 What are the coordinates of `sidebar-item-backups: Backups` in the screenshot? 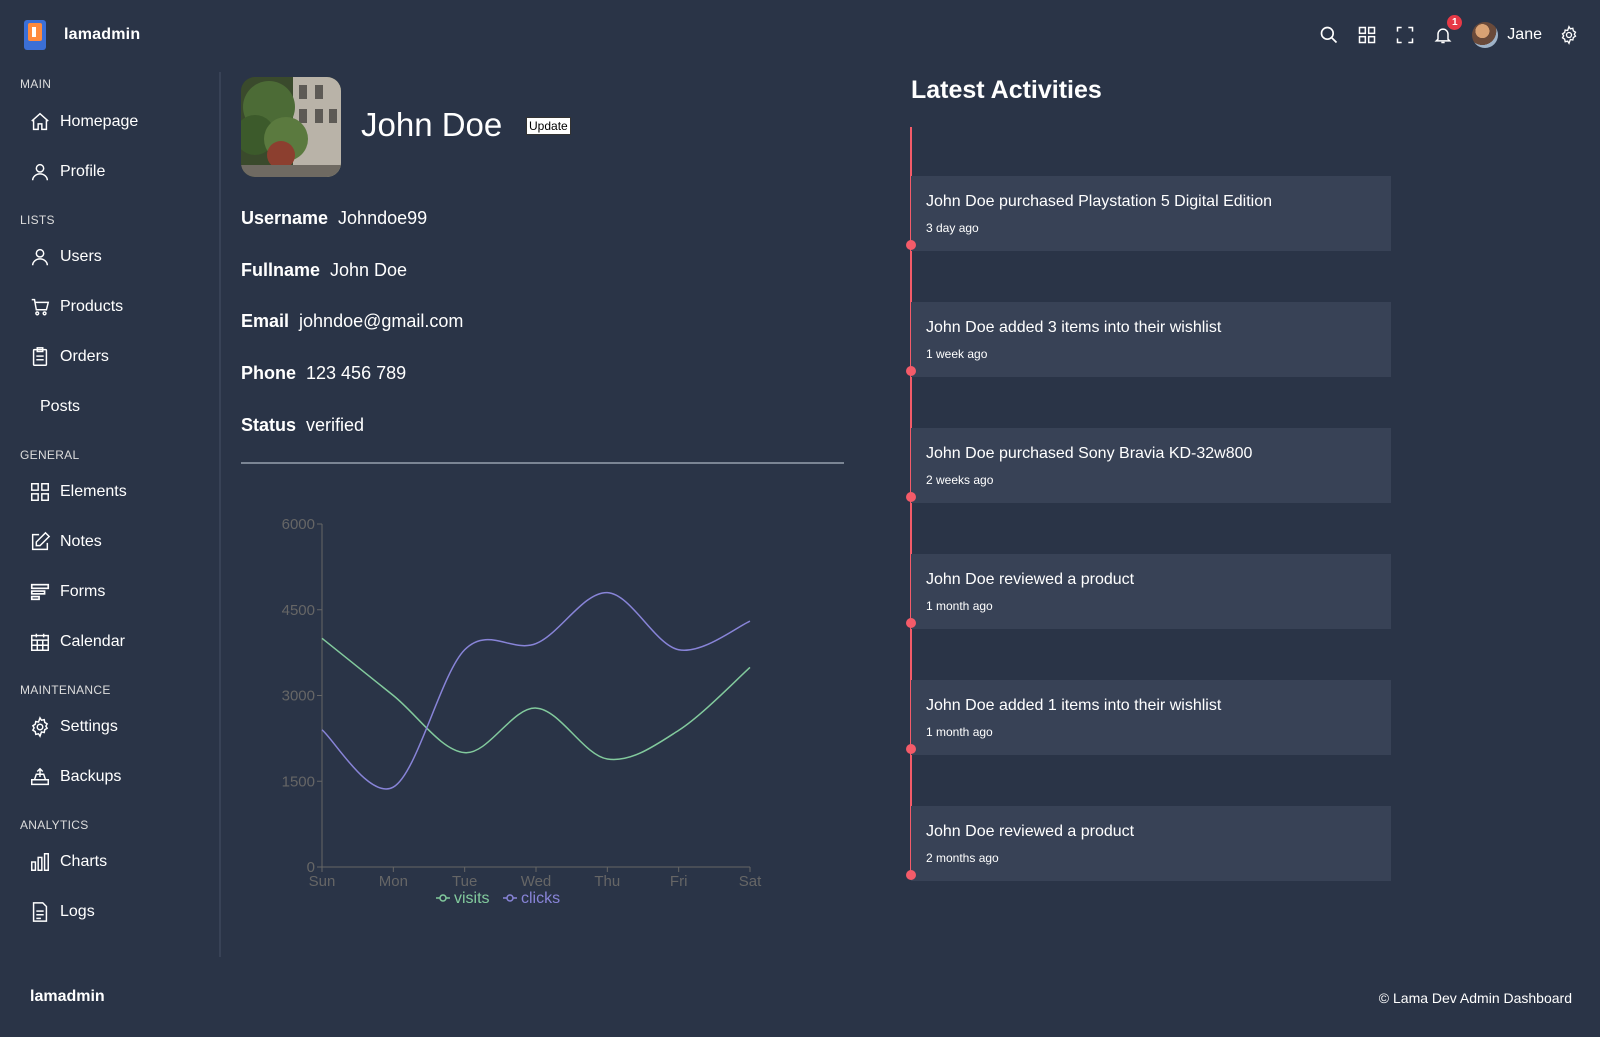 It's located at (75, 777).